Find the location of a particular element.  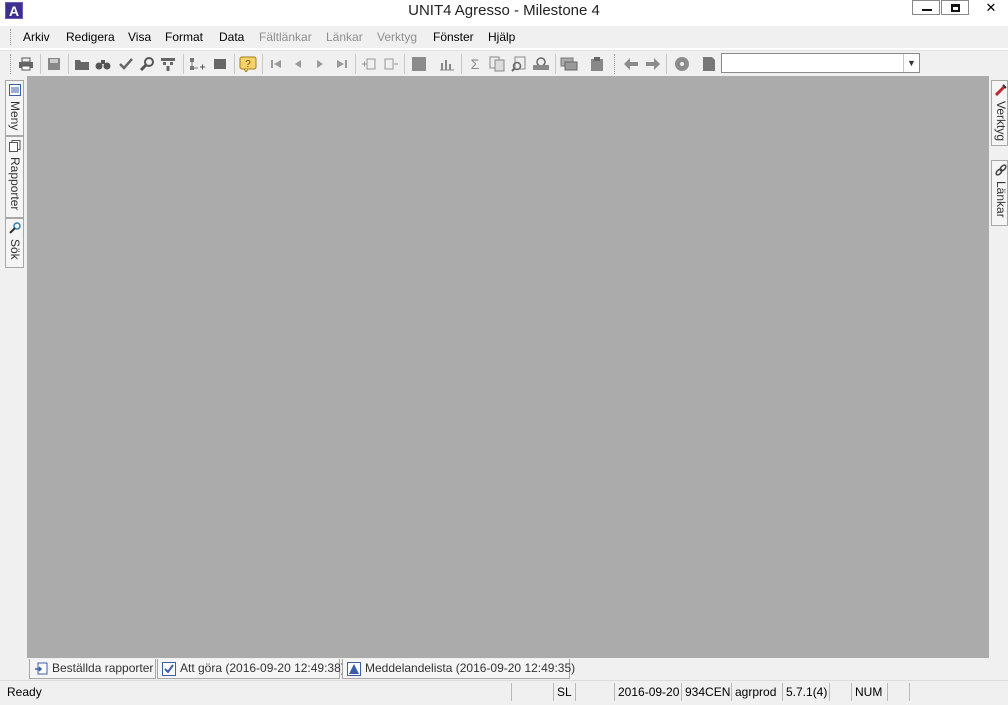

minimize-icon is located at coordinates (927, 10).